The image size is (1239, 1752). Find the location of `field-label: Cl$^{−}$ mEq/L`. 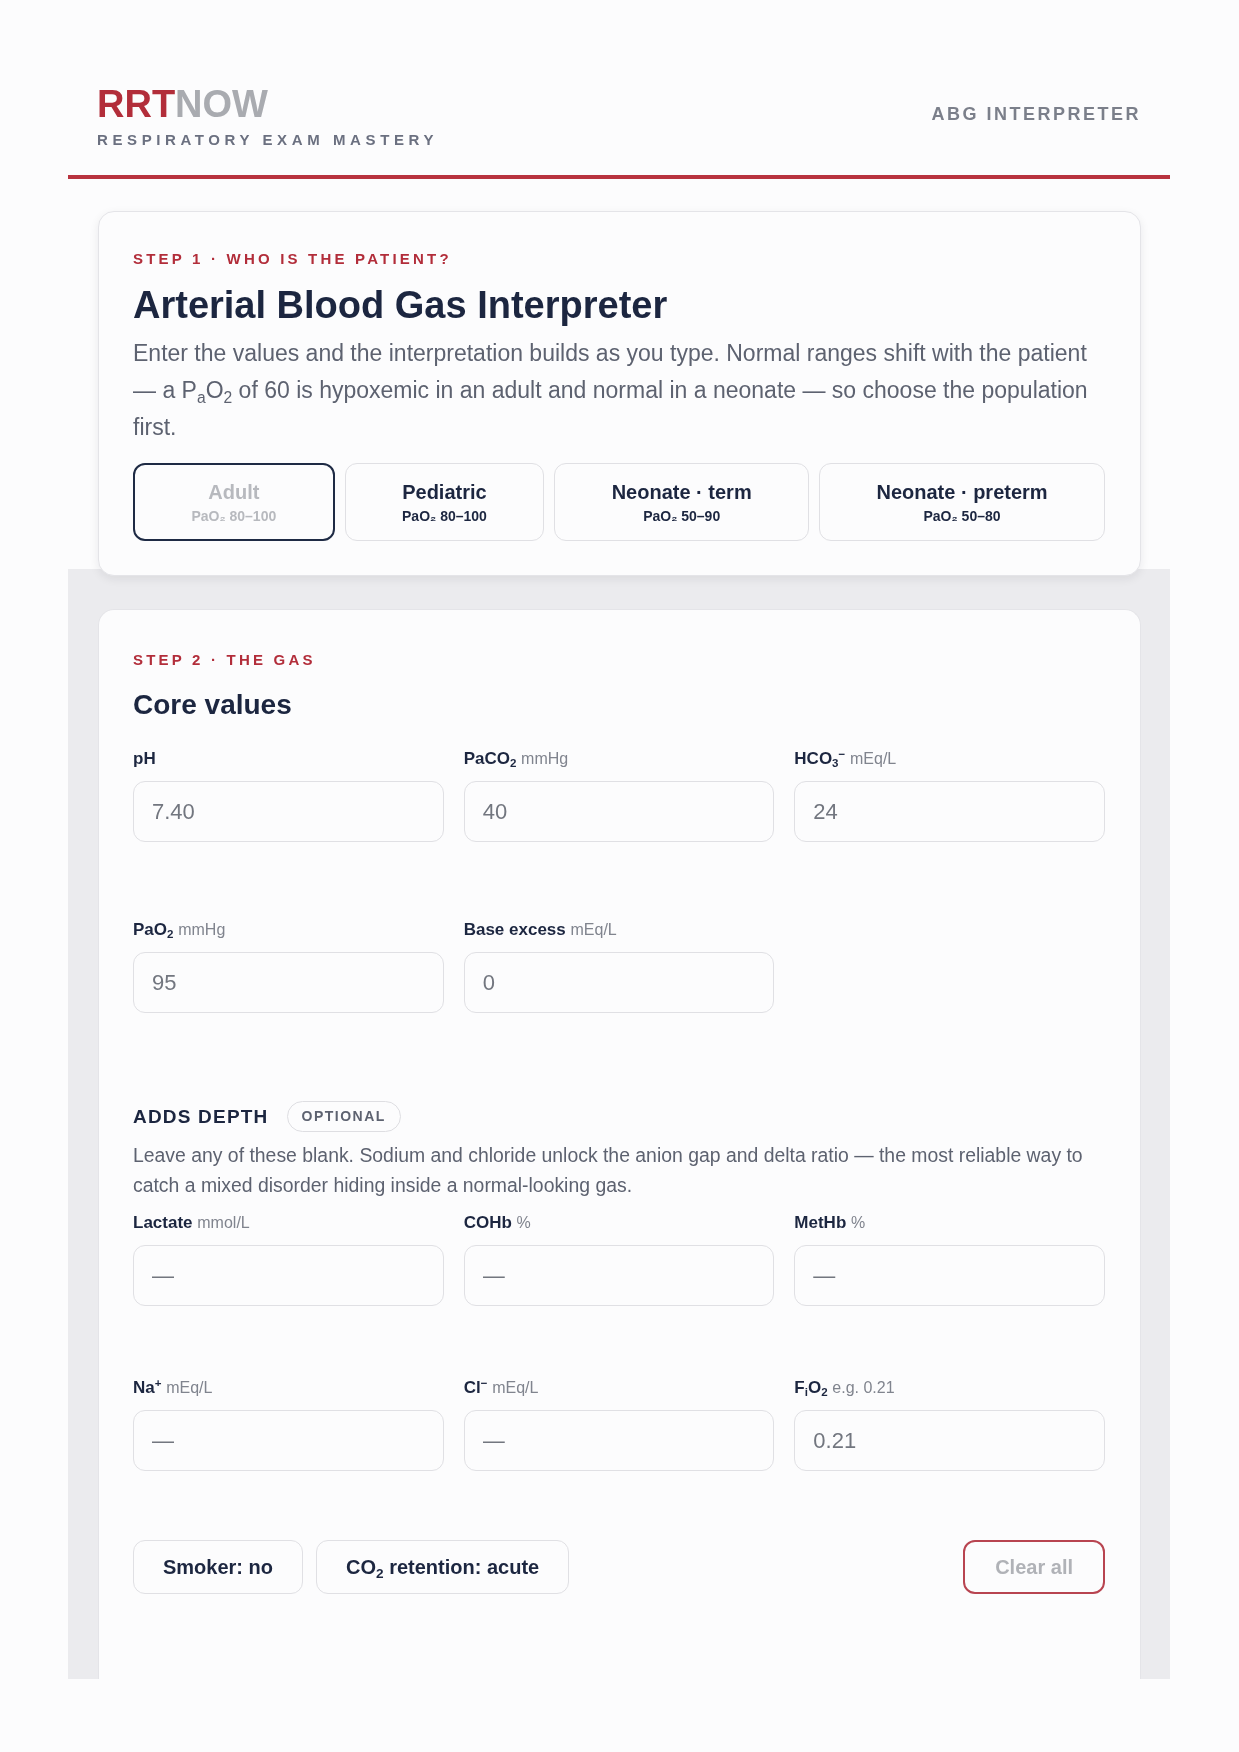

field-label: Cl$^{−}$ mEq/L is located at coordinates (501, 1388).